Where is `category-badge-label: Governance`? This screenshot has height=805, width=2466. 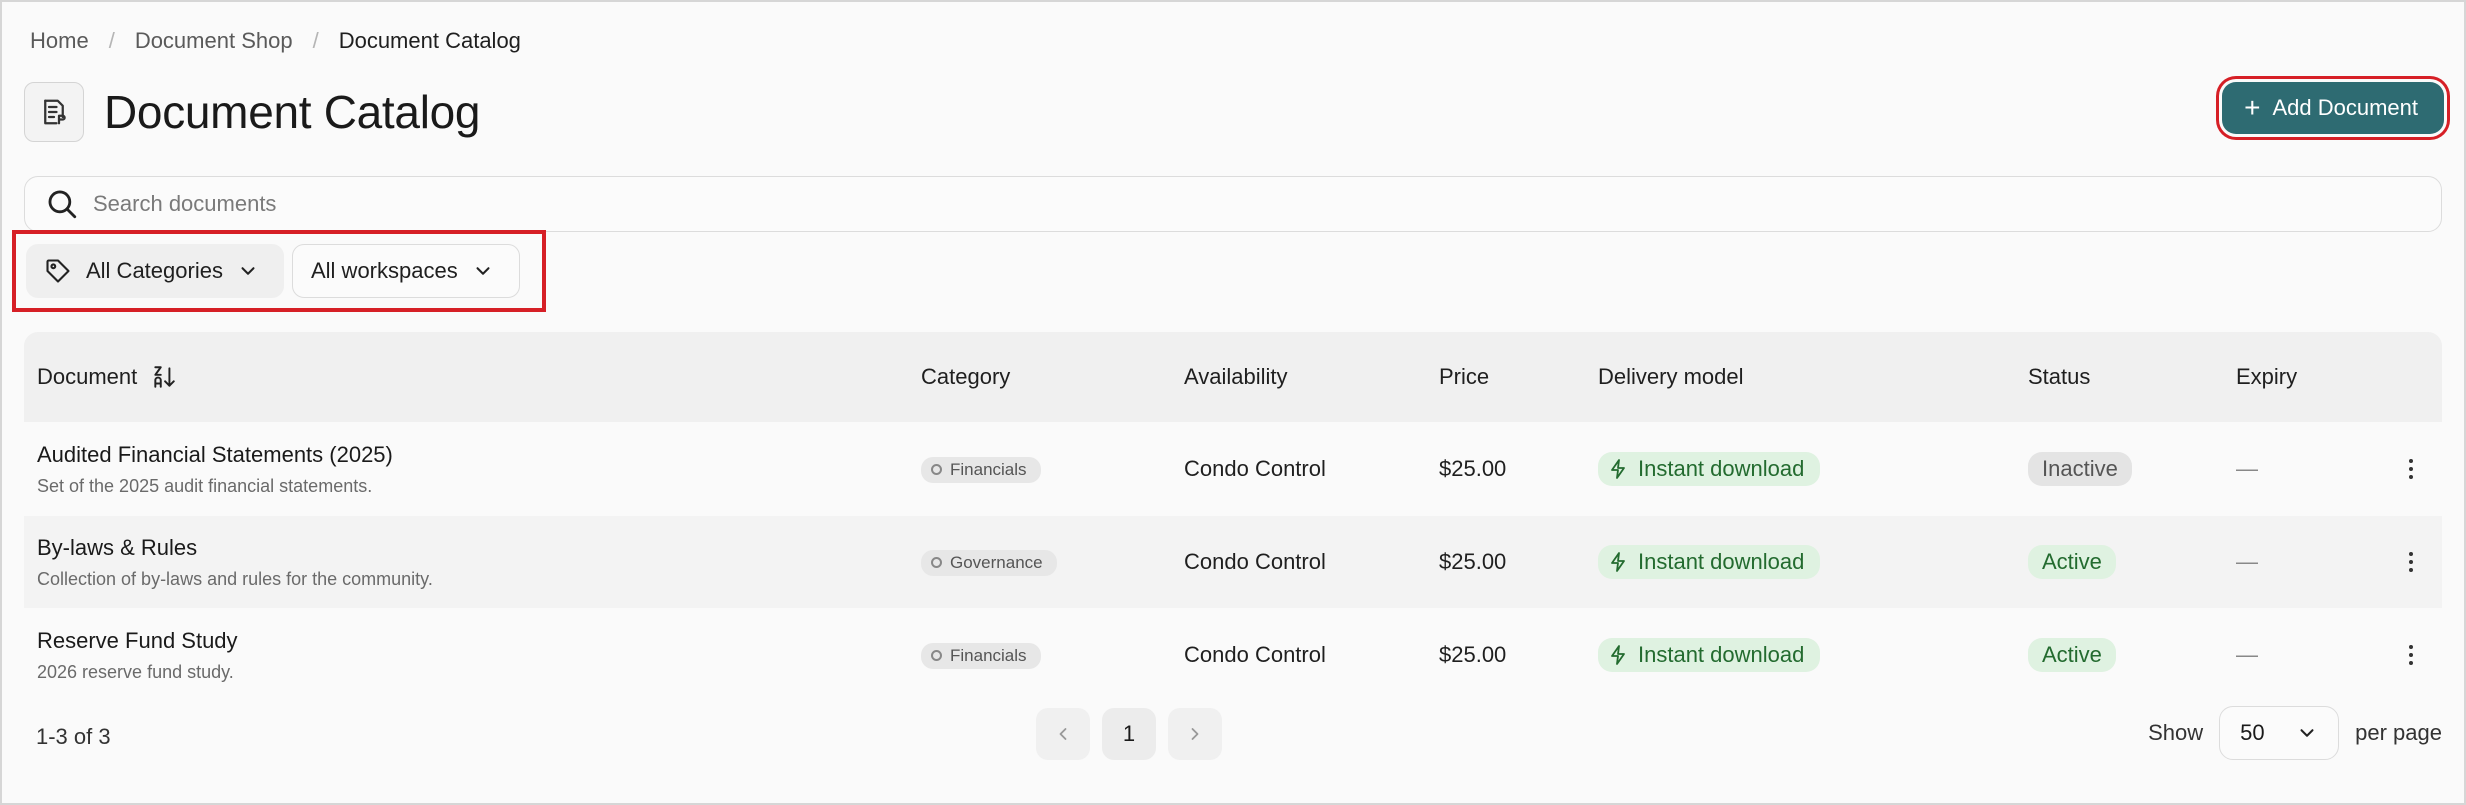 category-badge-label: Governance is located at coordinates (996, 562).